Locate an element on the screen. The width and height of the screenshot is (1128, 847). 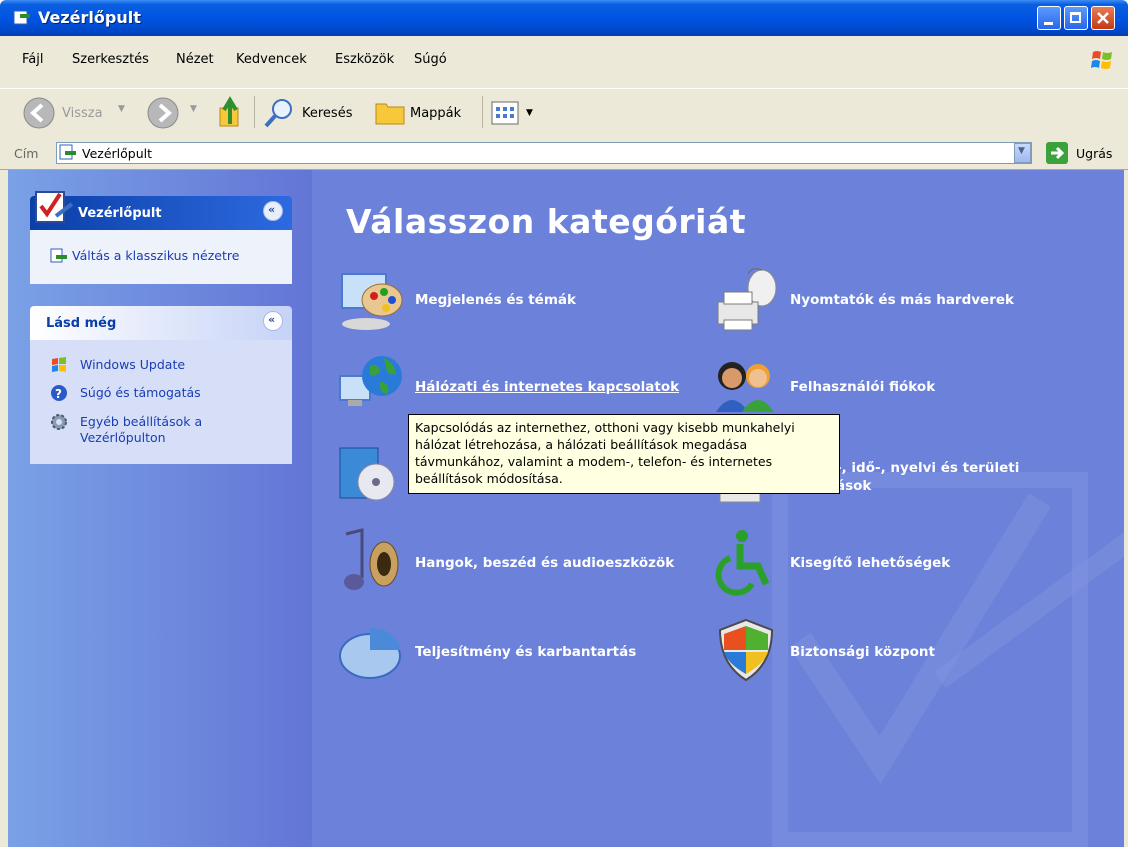
menu-edit: Szerkesztés is located at coordinates (110, 59).